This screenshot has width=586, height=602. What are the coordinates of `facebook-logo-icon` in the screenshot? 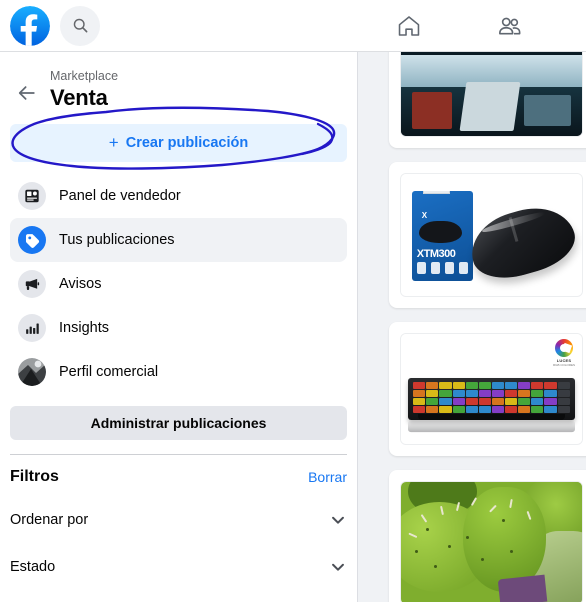 It's located at (30, 25).